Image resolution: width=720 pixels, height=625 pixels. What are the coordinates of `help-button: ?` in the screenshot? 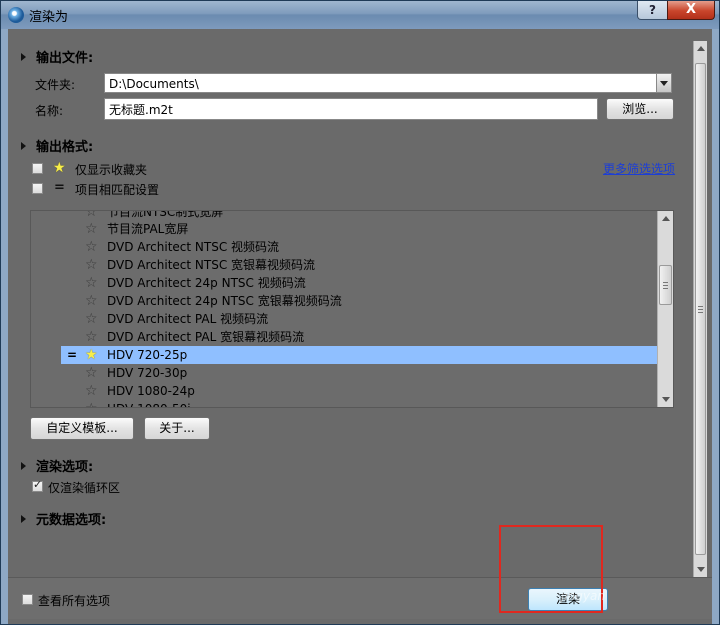 It's located at (652, 10).